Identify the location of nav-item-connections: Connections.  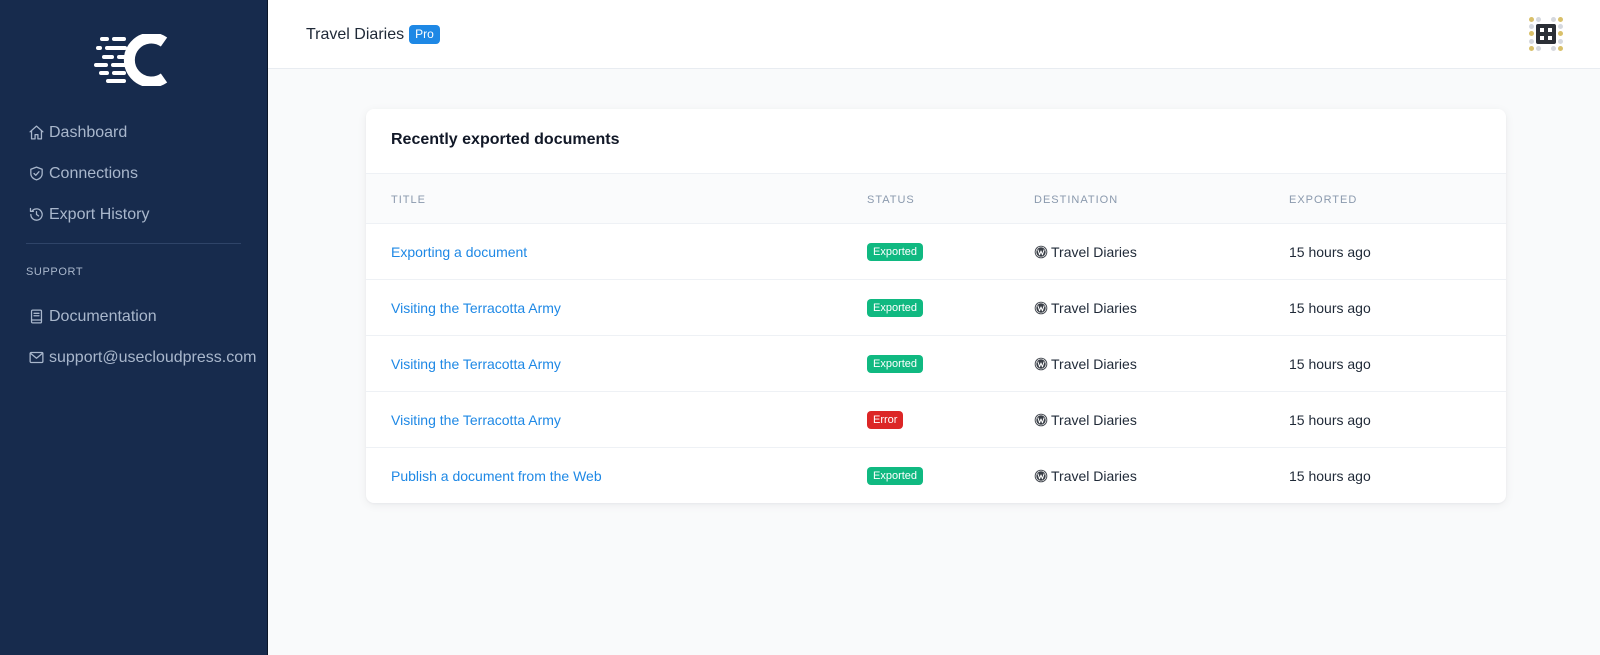
(141, 173).